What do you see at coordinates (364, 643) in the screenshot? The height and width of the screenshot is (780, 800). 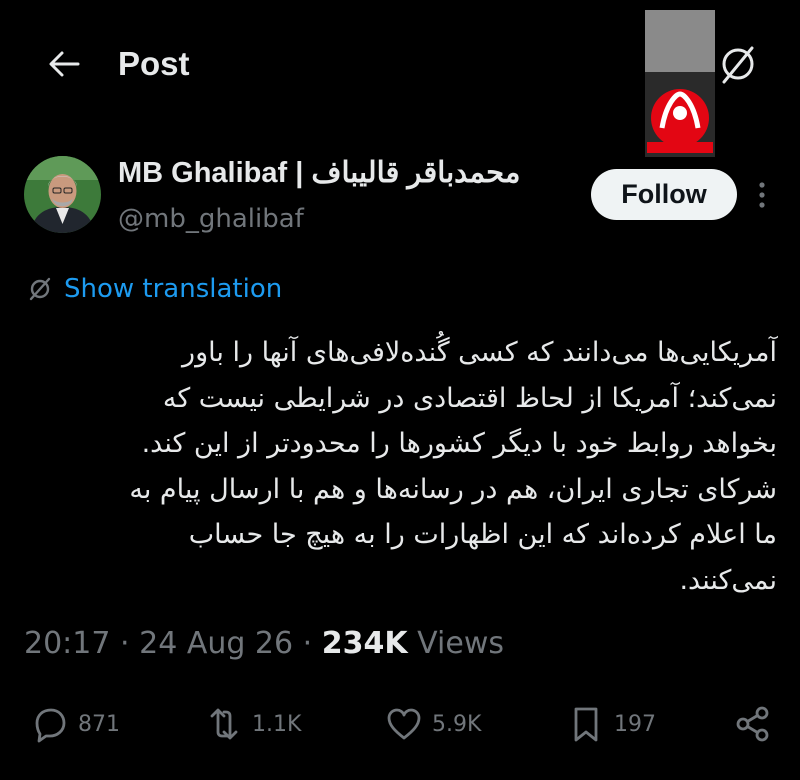 I see `views-count: 234K` at bounding box center [364, 643].